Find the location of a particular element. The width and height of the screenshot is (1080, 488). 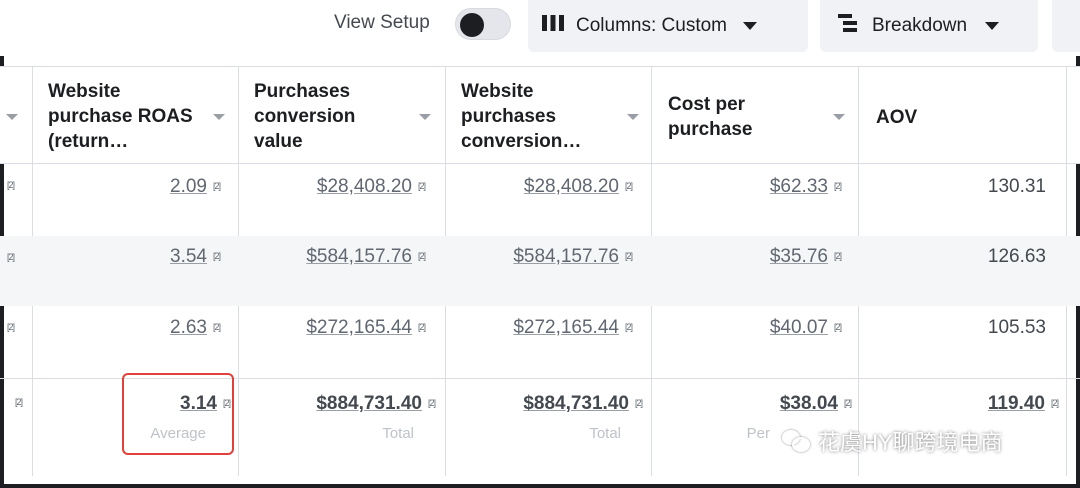

window-frame-bottom is located at coordinates (540, 486).